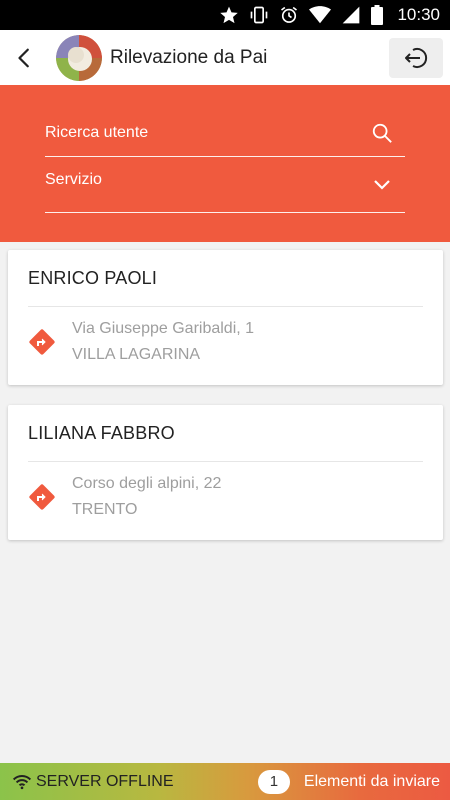 This screenshot has width=450, height=800. I want to click on arrow-back-icon, so click(25, 58).